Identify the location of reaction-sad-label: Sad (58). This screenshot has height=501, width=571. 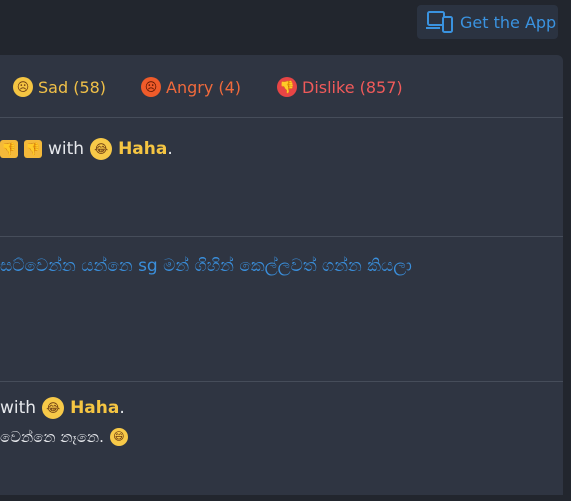
(72, 87).